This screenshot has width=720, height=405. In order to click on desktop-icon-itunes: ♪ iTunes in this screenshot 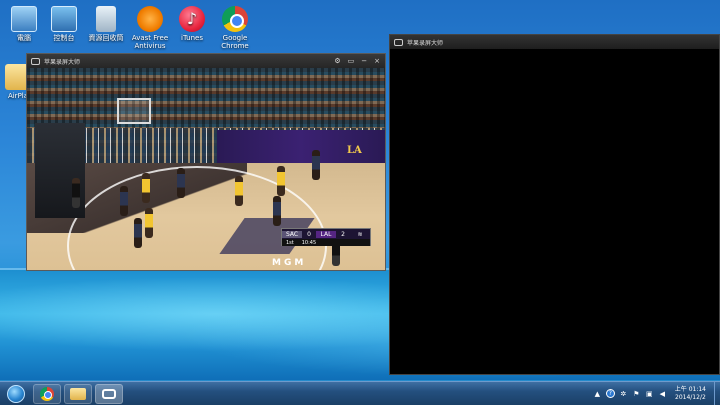, I will do `click(192, 23)`.